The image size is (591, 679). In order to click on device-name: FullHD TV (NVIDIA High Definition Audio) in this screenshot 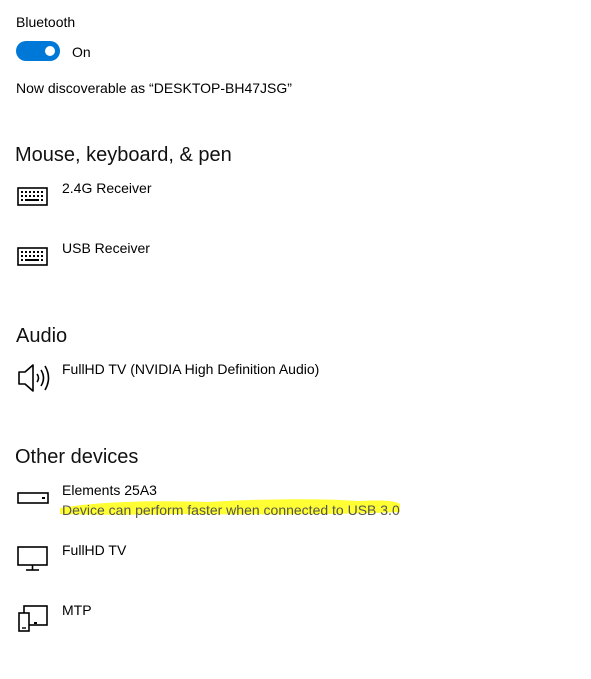, I will do `click(191, 369)`.